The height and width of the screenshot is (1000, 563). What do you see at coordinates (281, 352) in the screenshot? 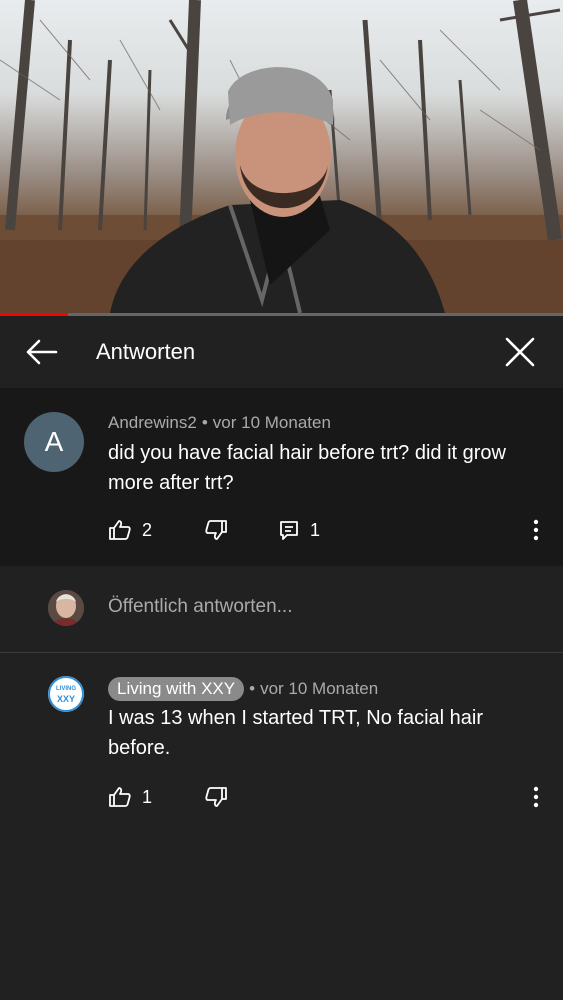
I see `replies-header: Antworten` at bounding box center [281, 352].